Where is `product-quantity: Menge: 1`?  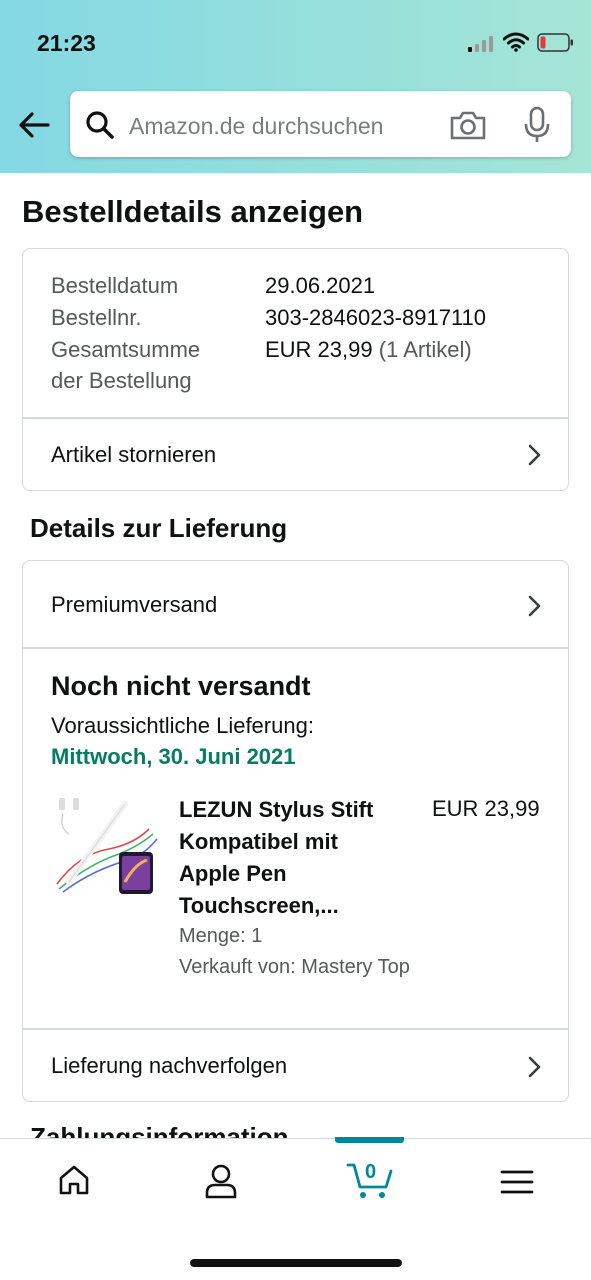
product-quantity: Menge: 1 is located at coordinates (221, 936).